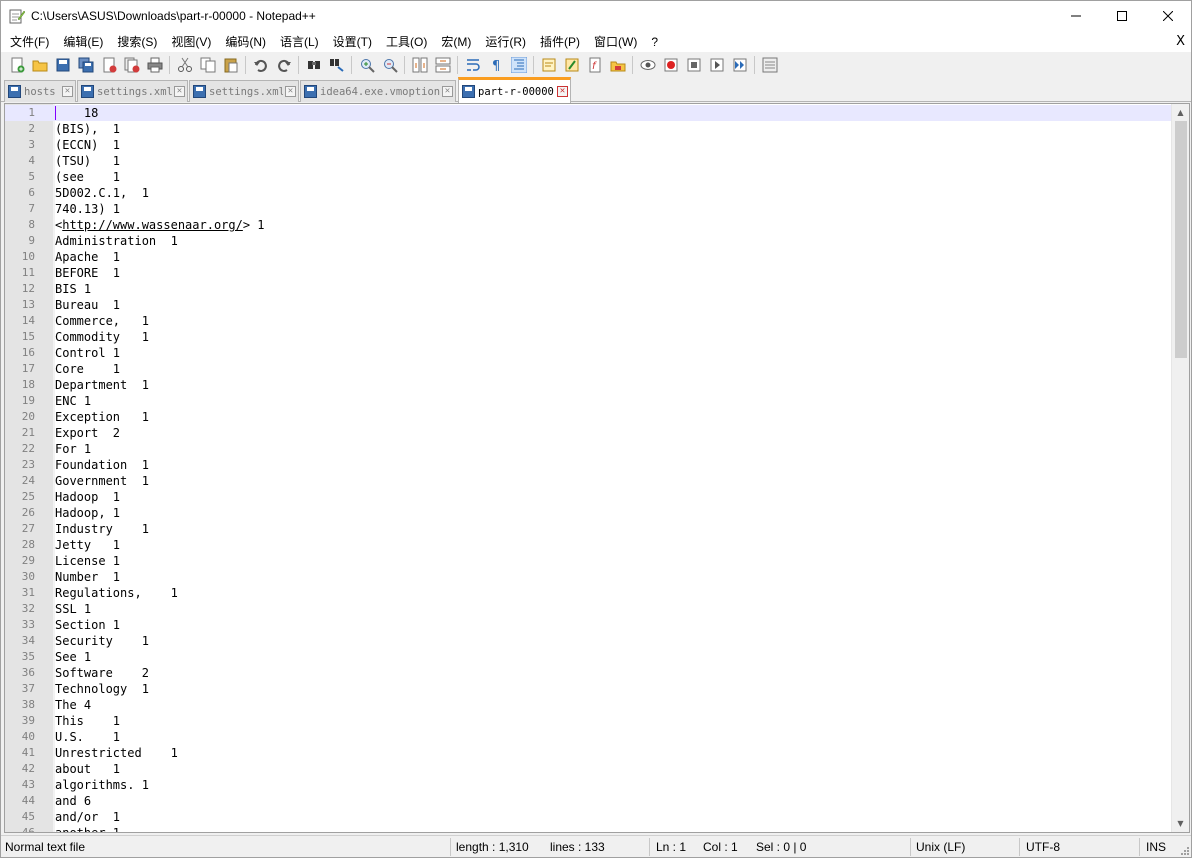 The height and width of the screenshot is (858, 1192). Describe the element at coordinates (28, 544) in the screenshot. I see `line-number: 28` at that location.